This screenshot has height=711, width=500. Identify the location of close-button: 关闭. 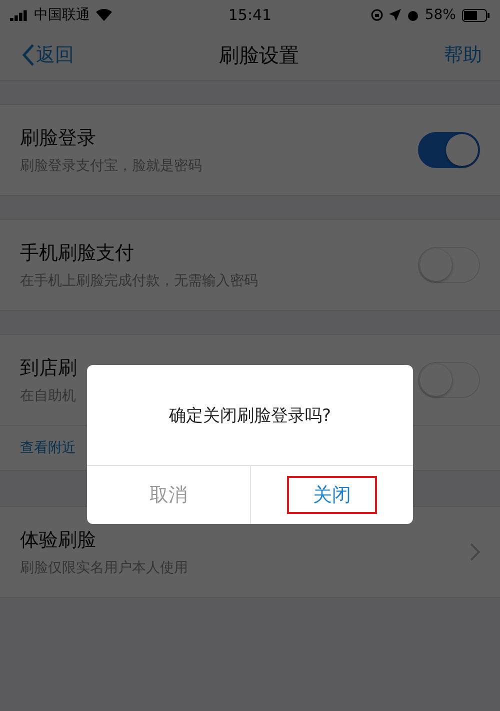
(332, 495).